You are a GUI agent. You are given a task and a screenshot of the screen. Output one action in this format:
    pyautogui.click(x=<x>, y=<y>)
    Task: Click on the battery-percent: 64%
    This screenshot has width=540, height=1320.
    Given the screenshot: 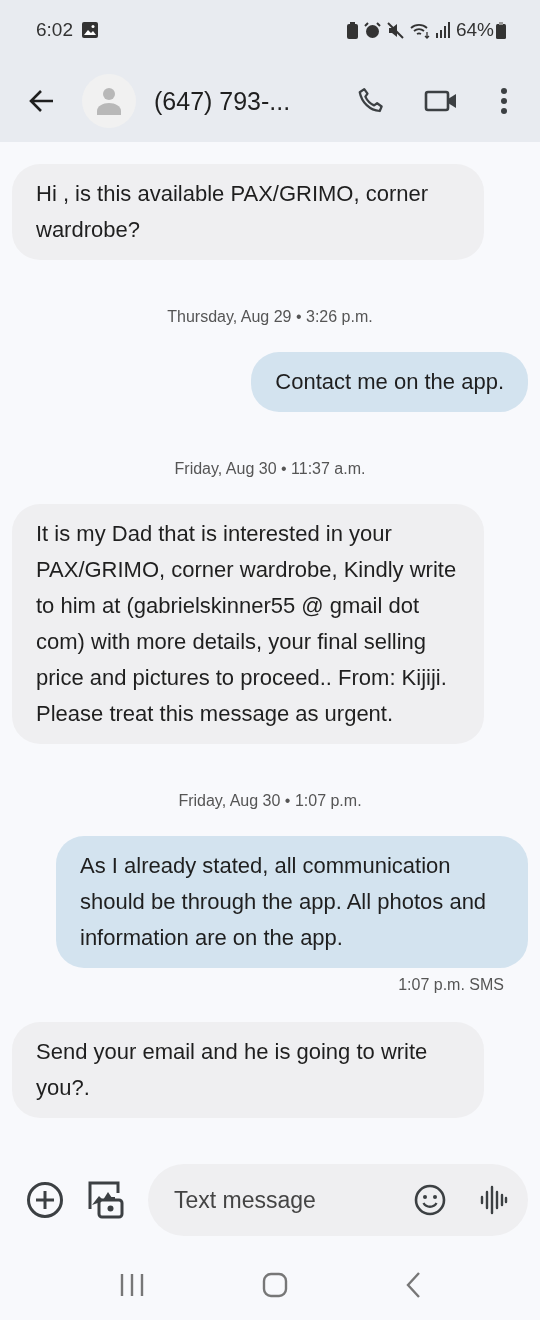 What is the action you would take?
    pyautogui.click(x=474, y=30)
    